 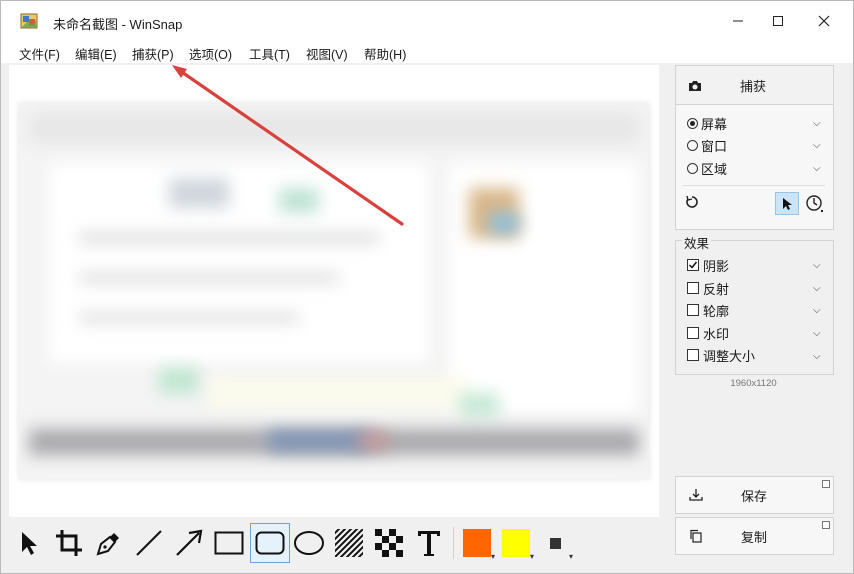 I want to click on title-bar: 未命名截图 - WinSnap, so click(x=427, y=21).